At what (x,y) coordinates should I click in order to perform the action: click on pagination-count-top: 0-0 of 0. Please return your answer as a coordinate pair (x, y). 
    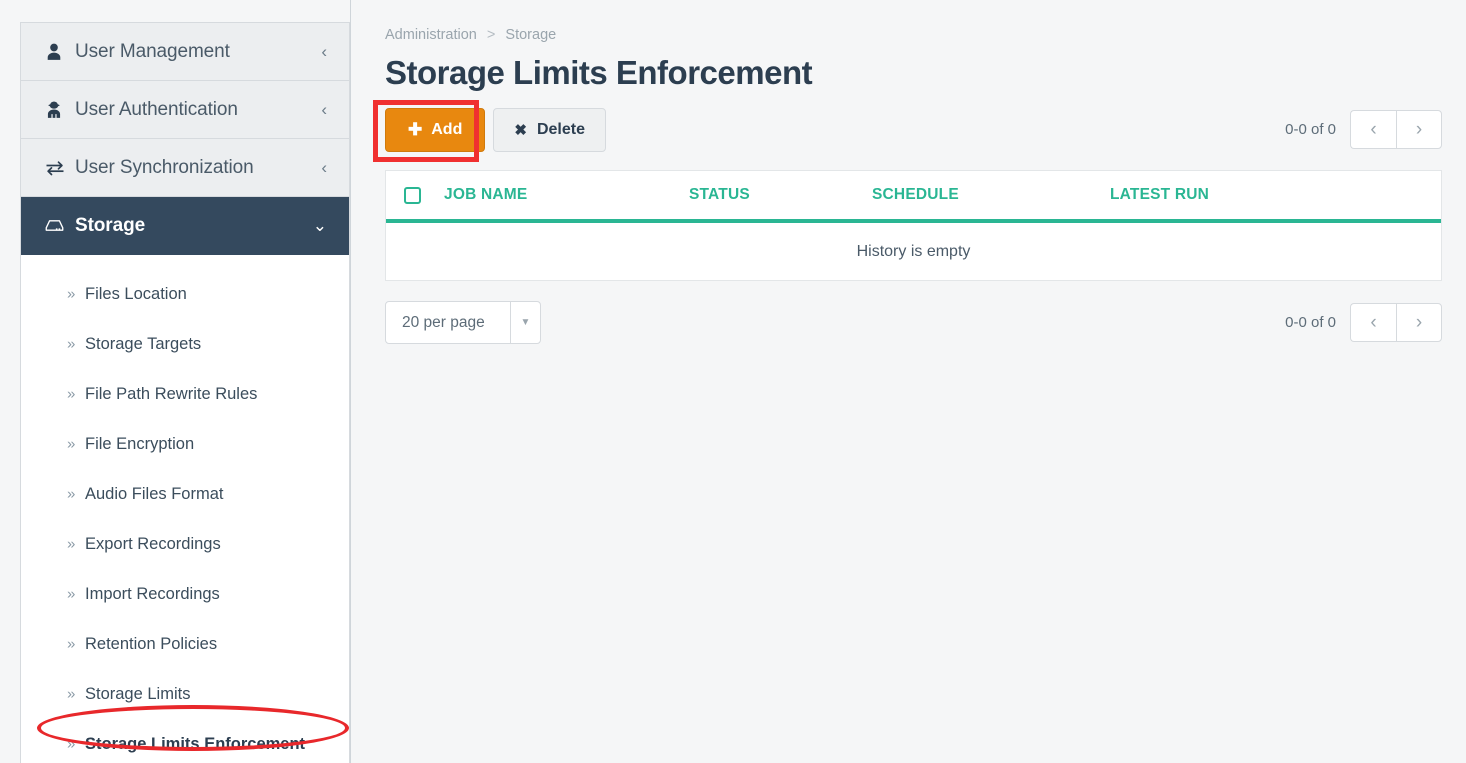
    Looking at the image, I should click on (1310, 129).